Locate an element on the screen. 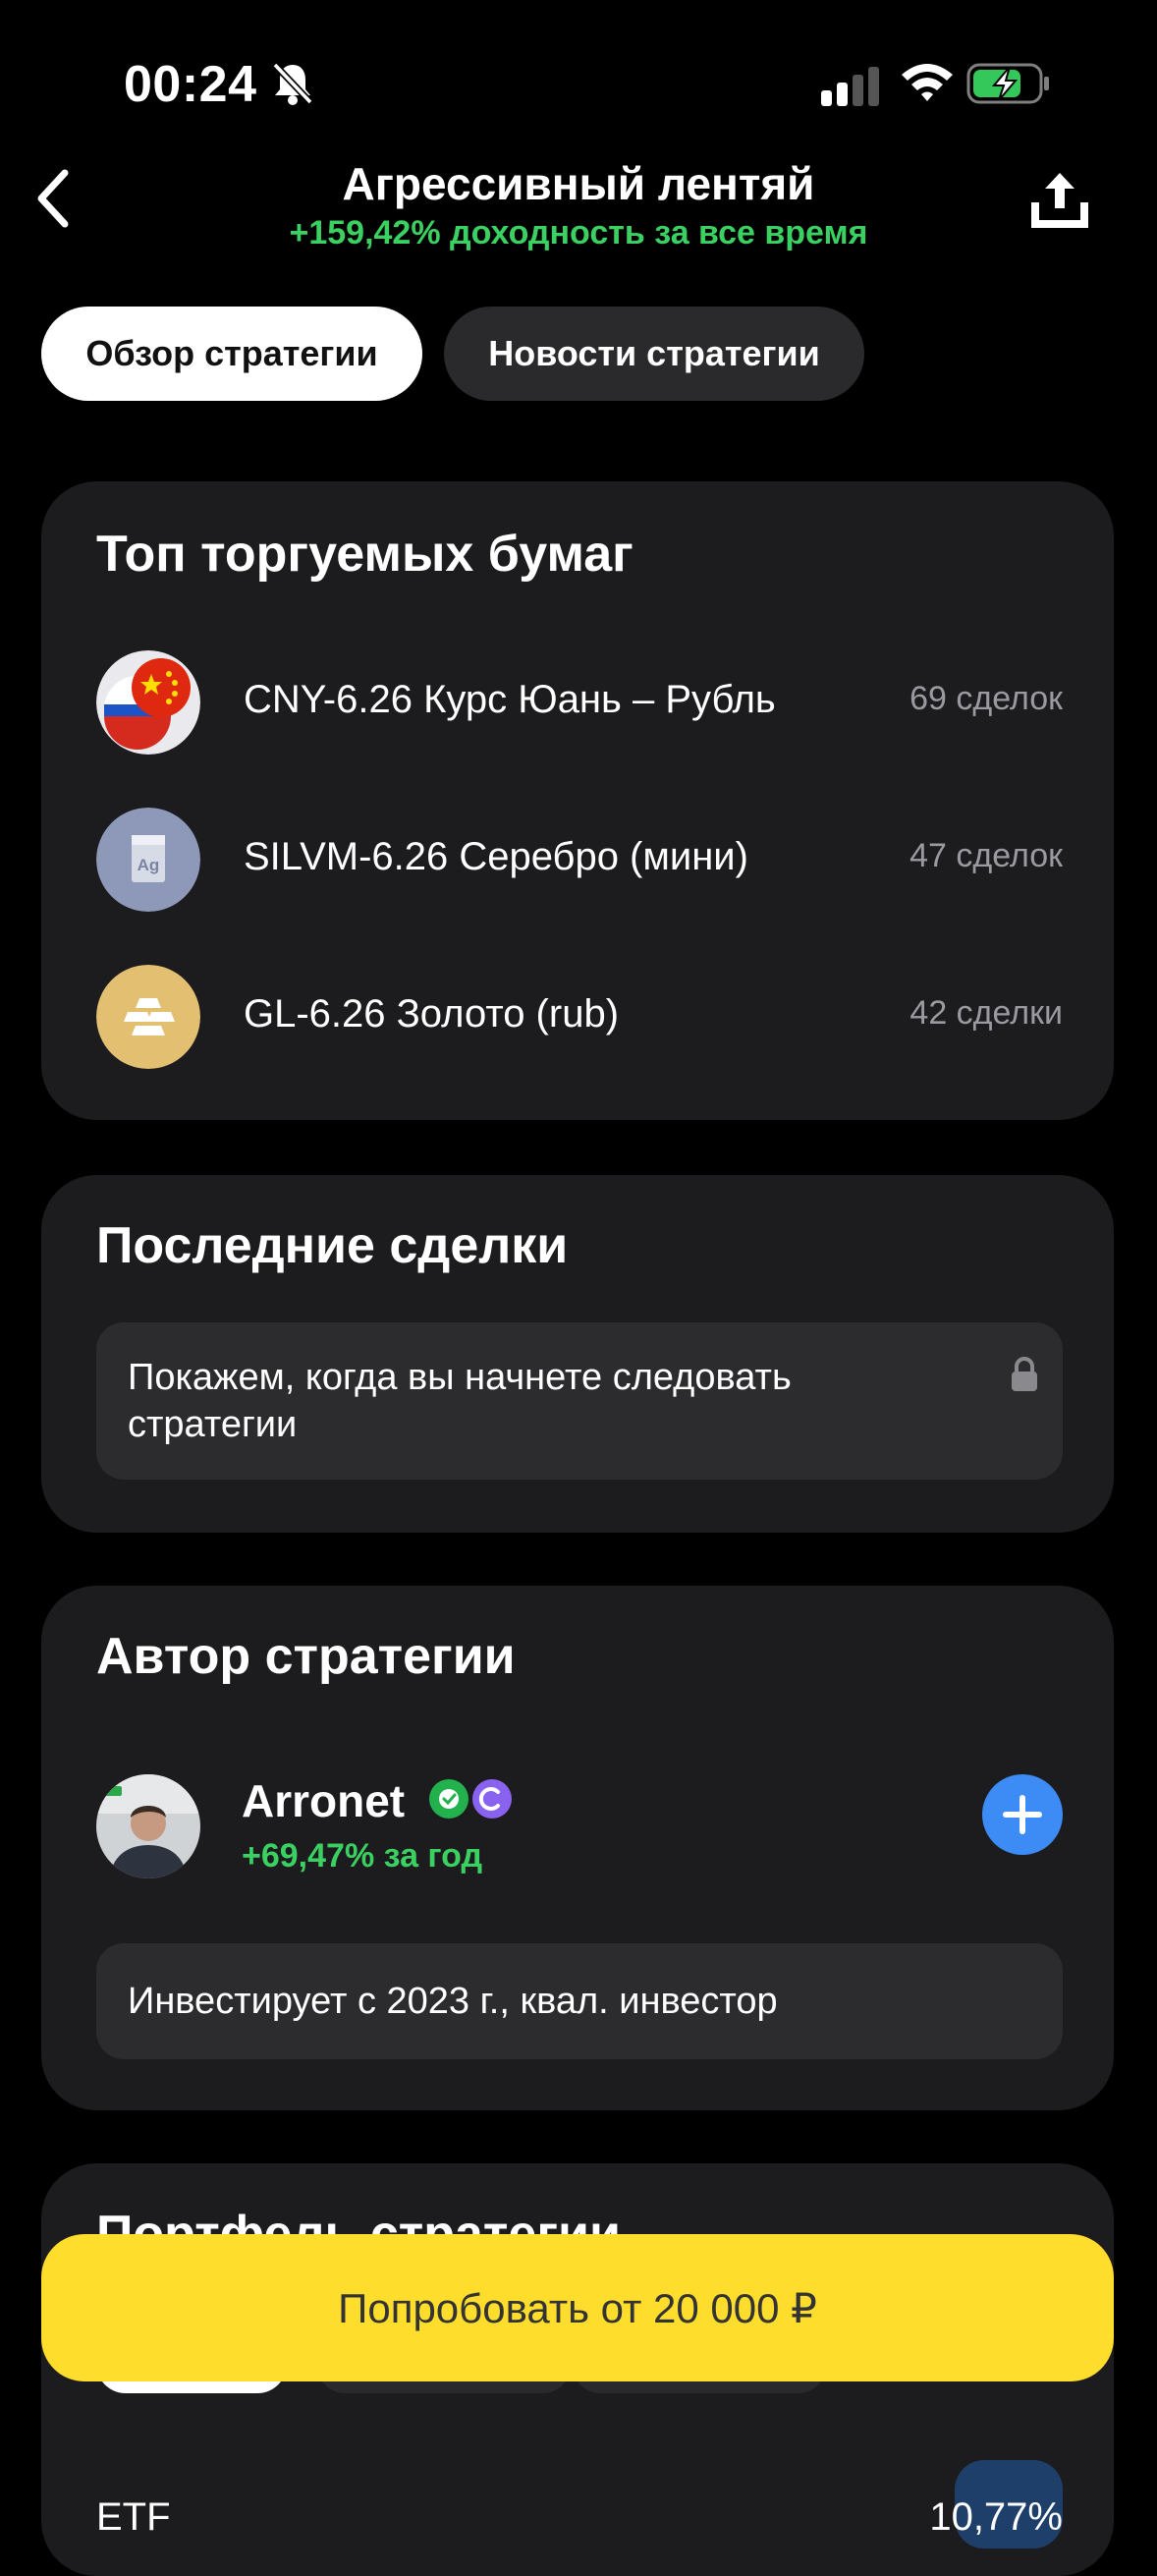  cellular-signal-icon is located at coordinates (850, 86).